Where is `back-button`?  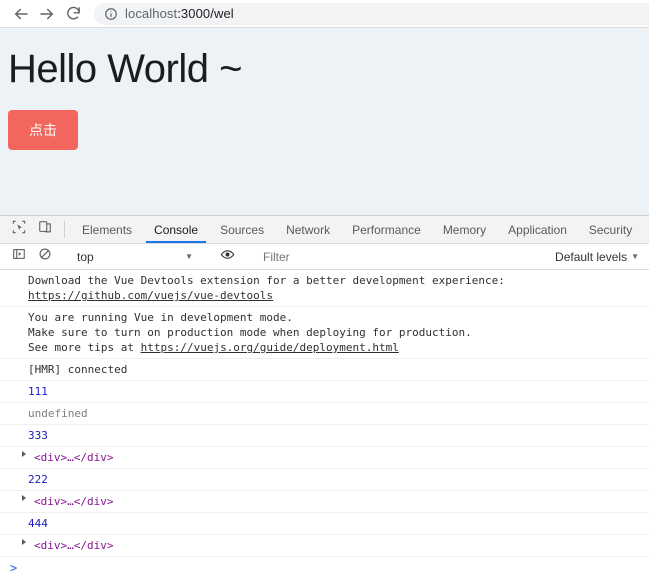
back-button is located at coordinates (21, 14).